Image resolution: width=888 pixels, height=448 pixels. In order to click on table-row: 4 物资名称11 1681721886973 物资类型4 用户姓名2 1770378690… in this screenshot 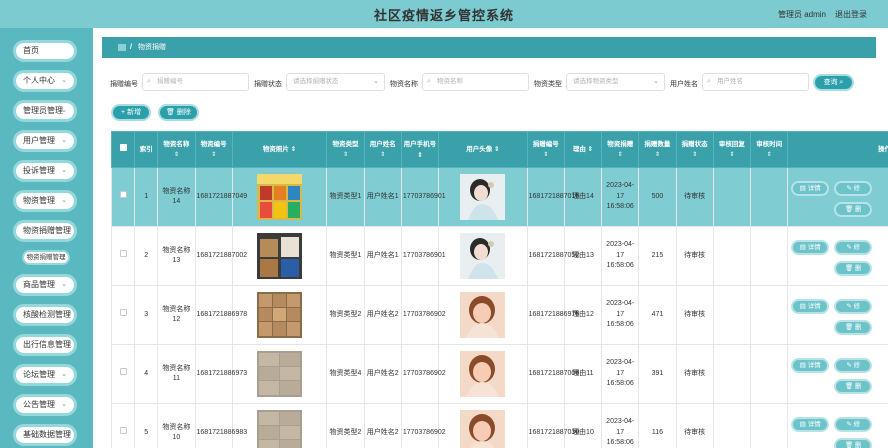, I will do `click(499, 374)`.